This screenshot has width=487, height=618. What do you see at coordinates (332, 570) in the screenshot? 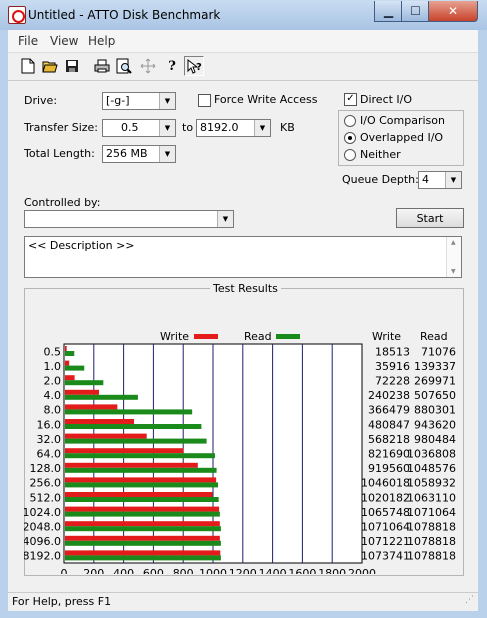
I see `x-tick-label: 1800` at bounding box center [332, 570].